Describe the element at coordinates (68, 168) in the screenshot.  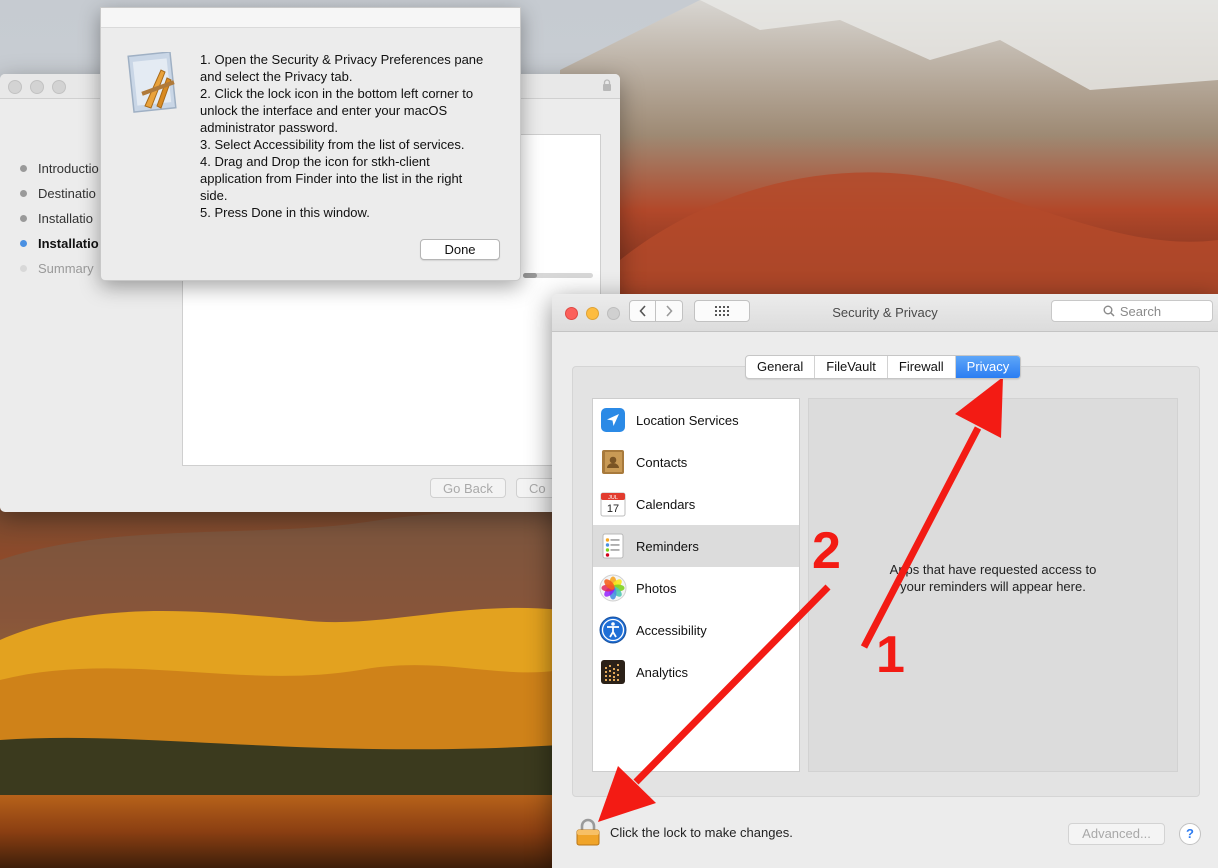
I see `step-label: Introductio` at that location.